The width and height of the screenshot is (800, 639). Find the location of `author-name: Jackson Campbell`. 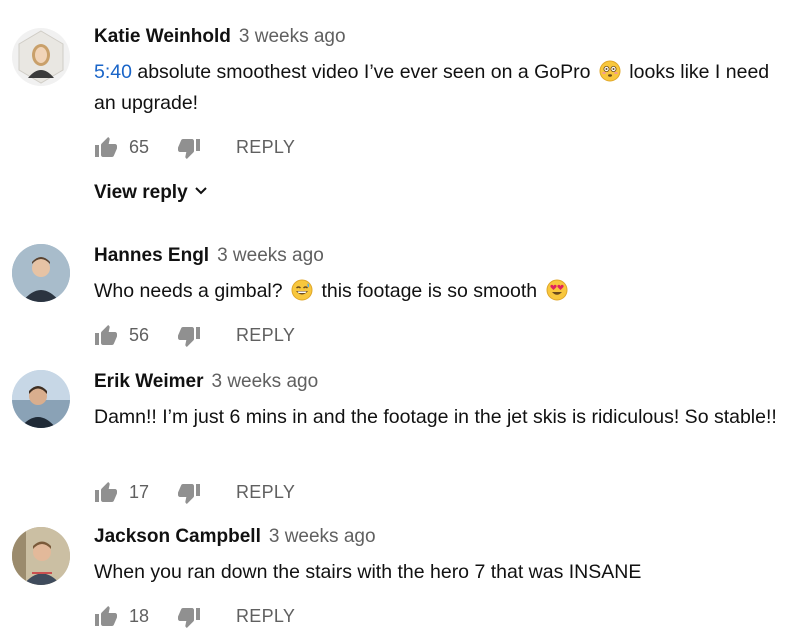

author-name: Jackson Campbell is located at coordinates (177, 536).